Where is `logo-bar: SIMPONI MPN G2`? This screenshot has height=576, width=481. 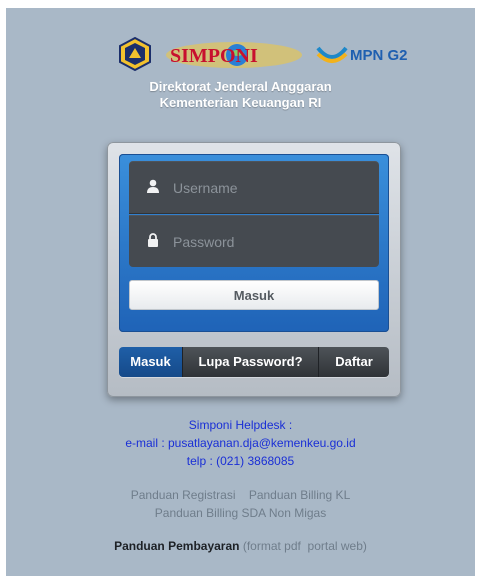 logo-bar: SIMPONI MPN G2 is located at coordinates (240, 54).